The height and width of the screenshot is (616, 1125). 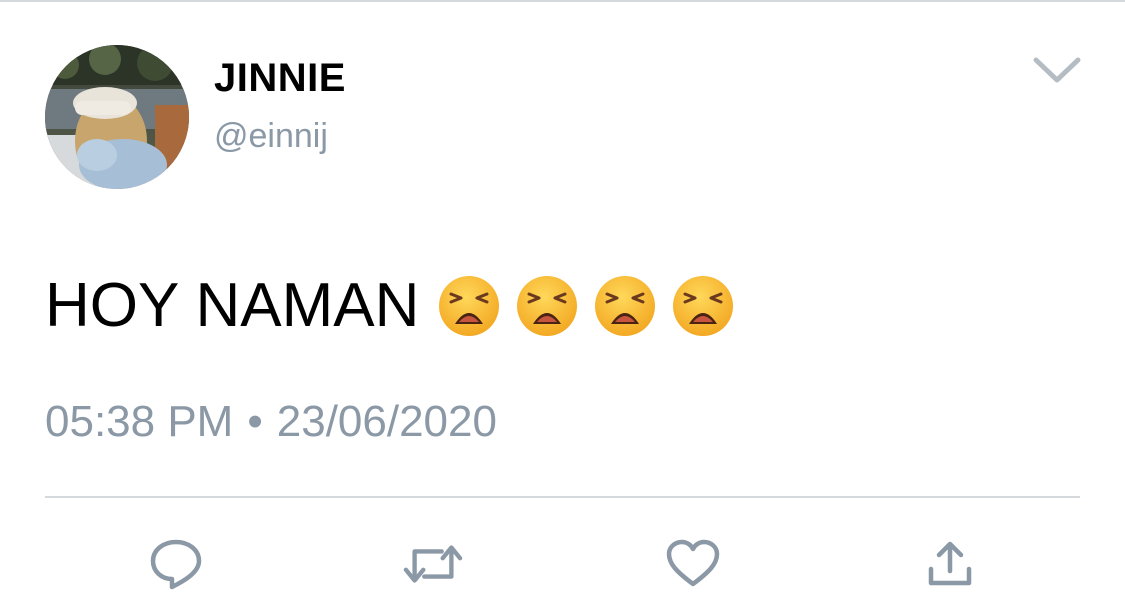 I want to click on like-button, so click(x=693, y=564).